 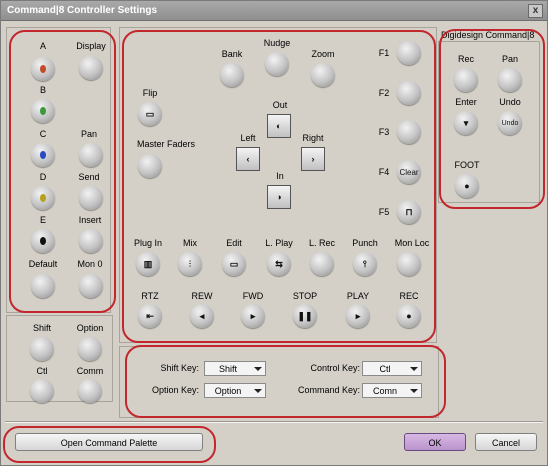 I want to click on button-l-play: ⇆, so click(x=279, y=264).